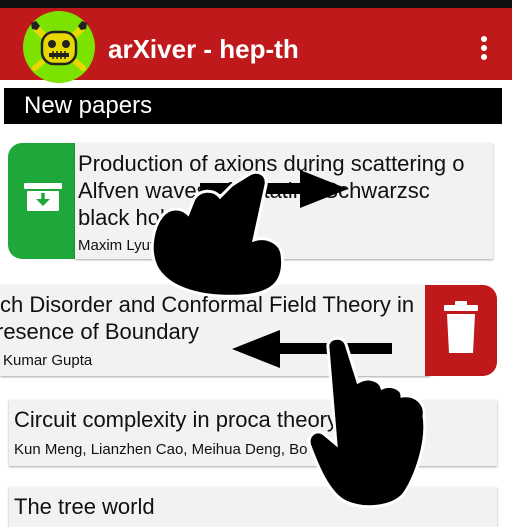 The height and width of the screenshot is (527, 512). I want to click on app-title: arXiver - hep-th, so click(203, 49).